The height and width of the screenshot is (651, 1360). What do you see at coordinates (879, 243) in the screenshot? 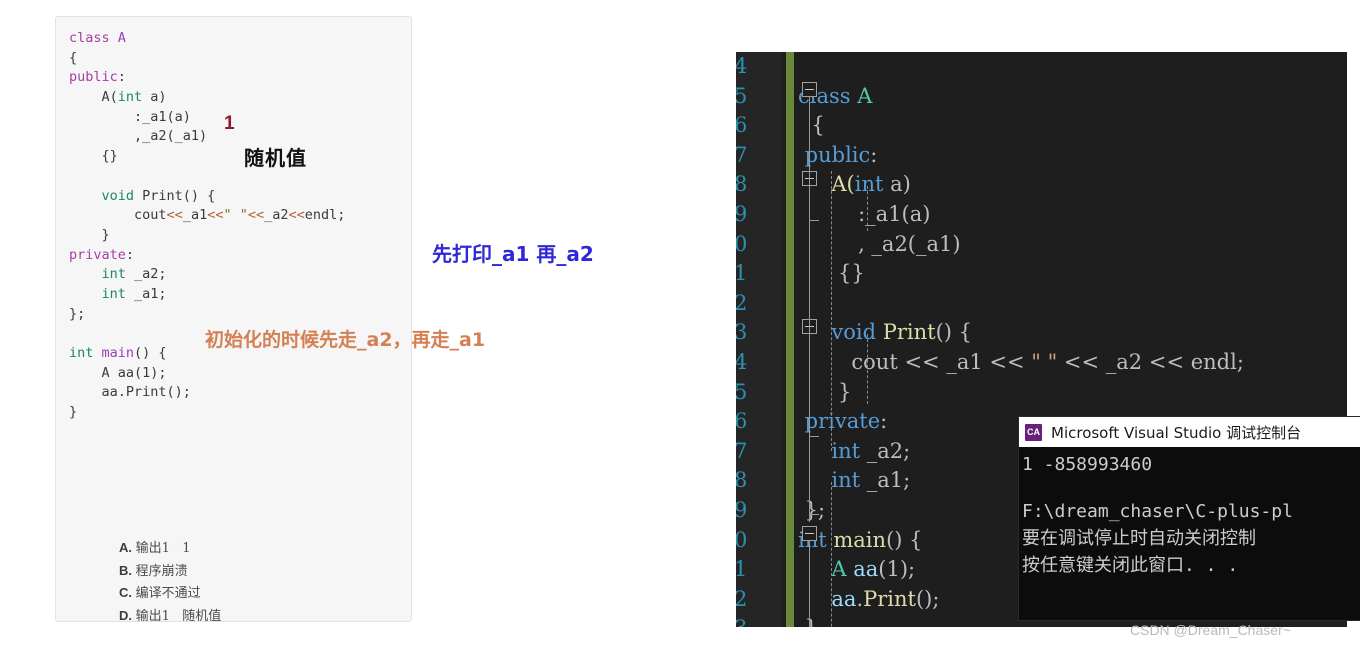
I see `code-token: , _a2(_a1)` at bounding box center [879, 243].